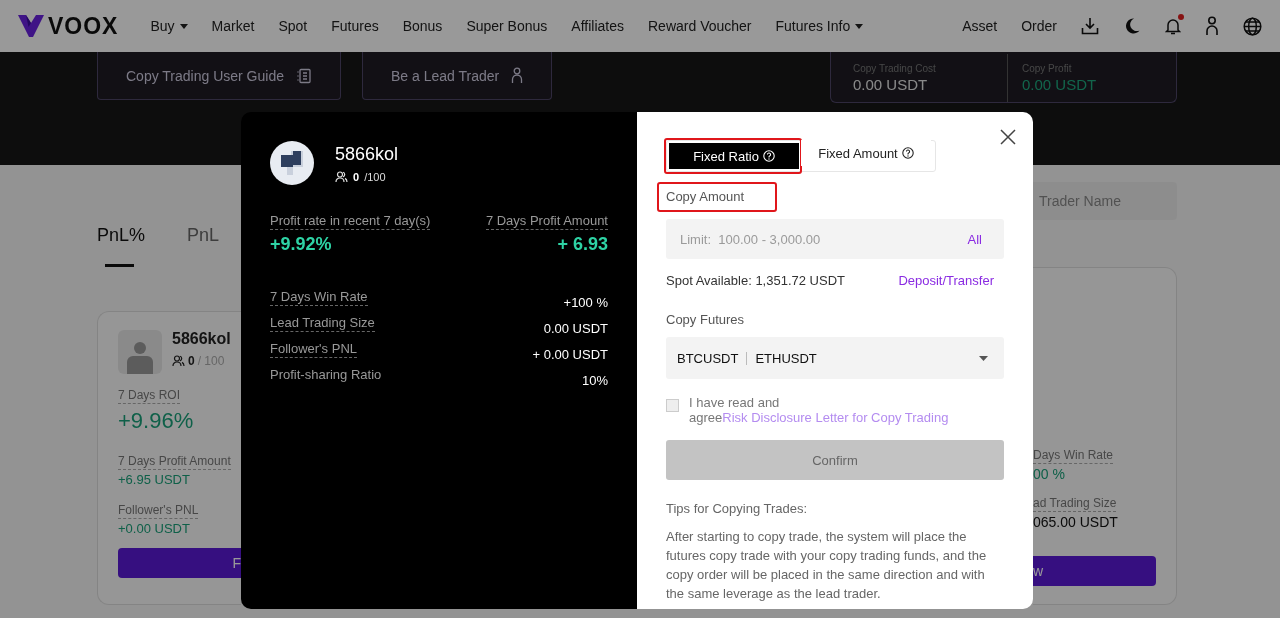 This screenshot has width=1280, height=618. What do you see at coordinates (350, 221) in the screenshot?
I see `metric-label: Profit rate in recent 7 day(s)` at bounding box center [350, 221].